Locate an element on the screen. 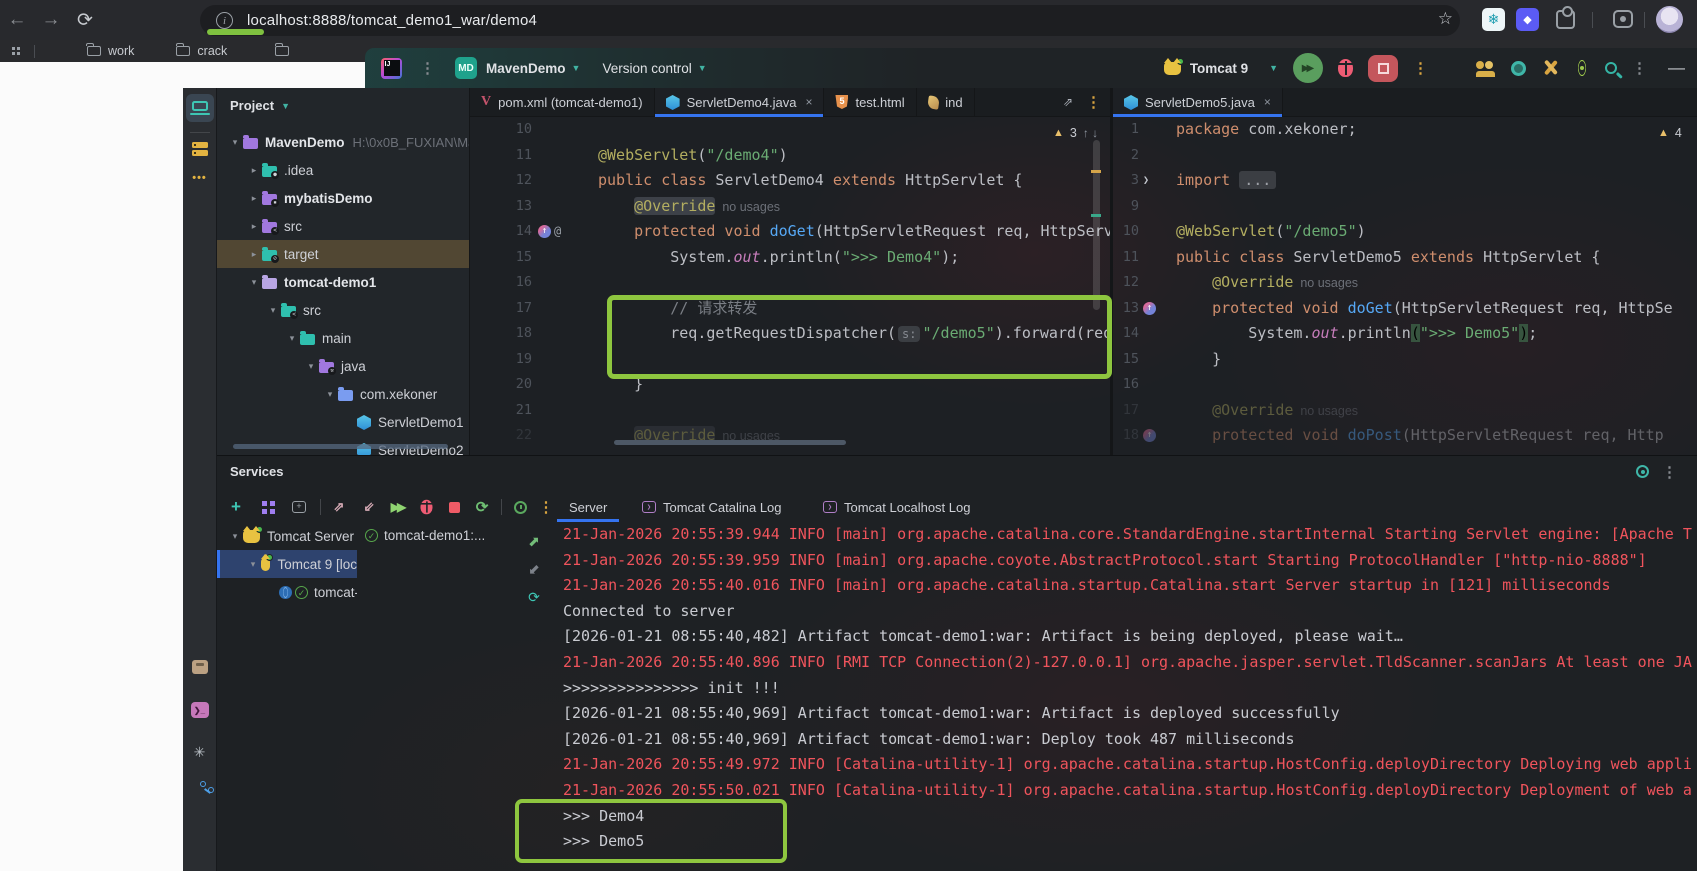 This screenshot has width=1697, height=871. code-line: 9 is located at coordinates (1405, 207).